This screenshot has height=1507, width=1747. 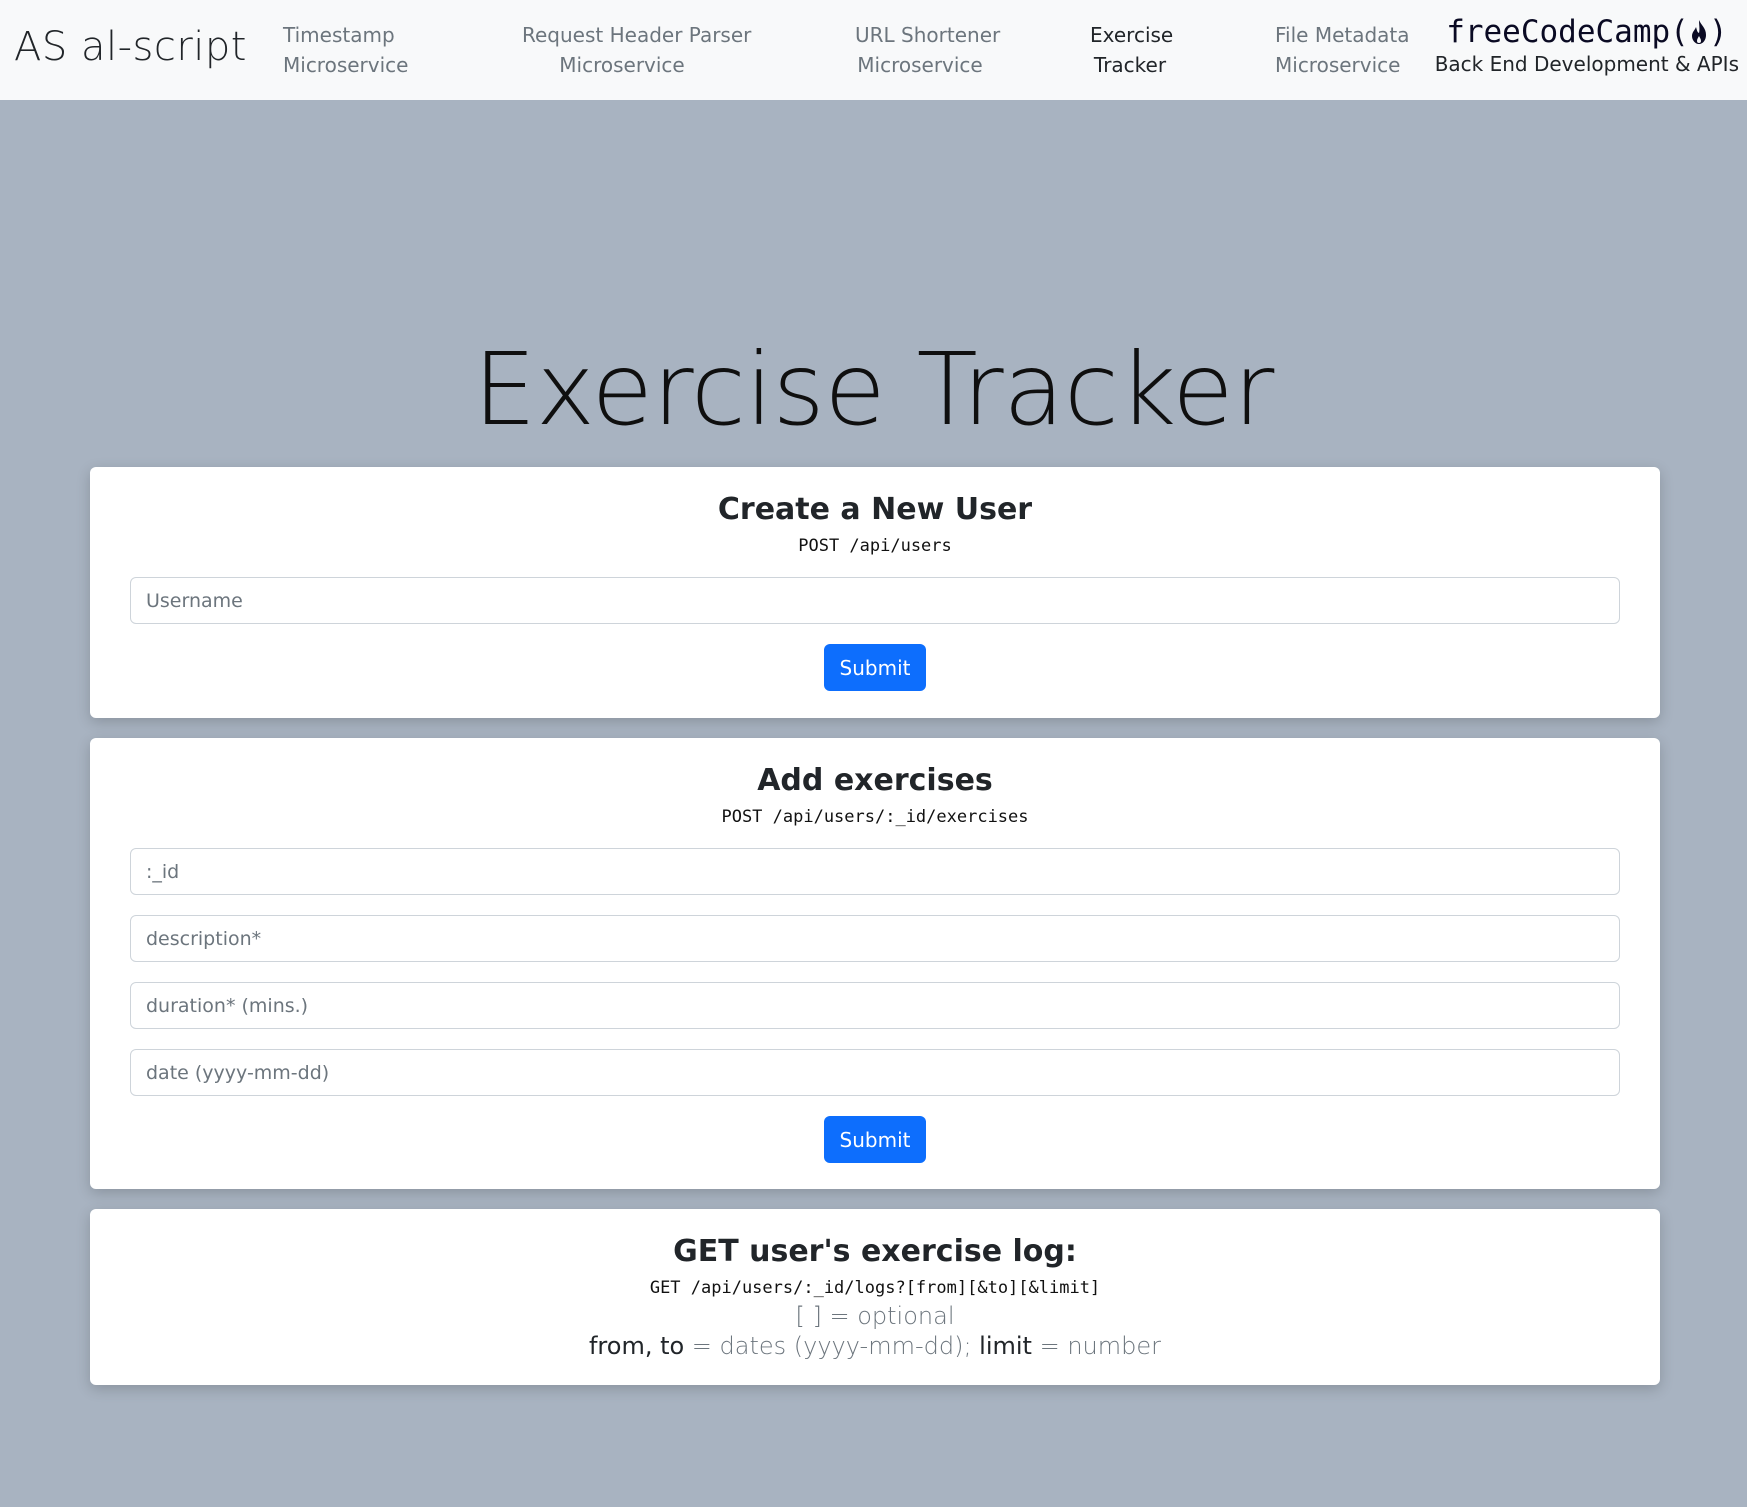 I want to click on page-title: Exercise Tracker, so click(x=873, y=389).